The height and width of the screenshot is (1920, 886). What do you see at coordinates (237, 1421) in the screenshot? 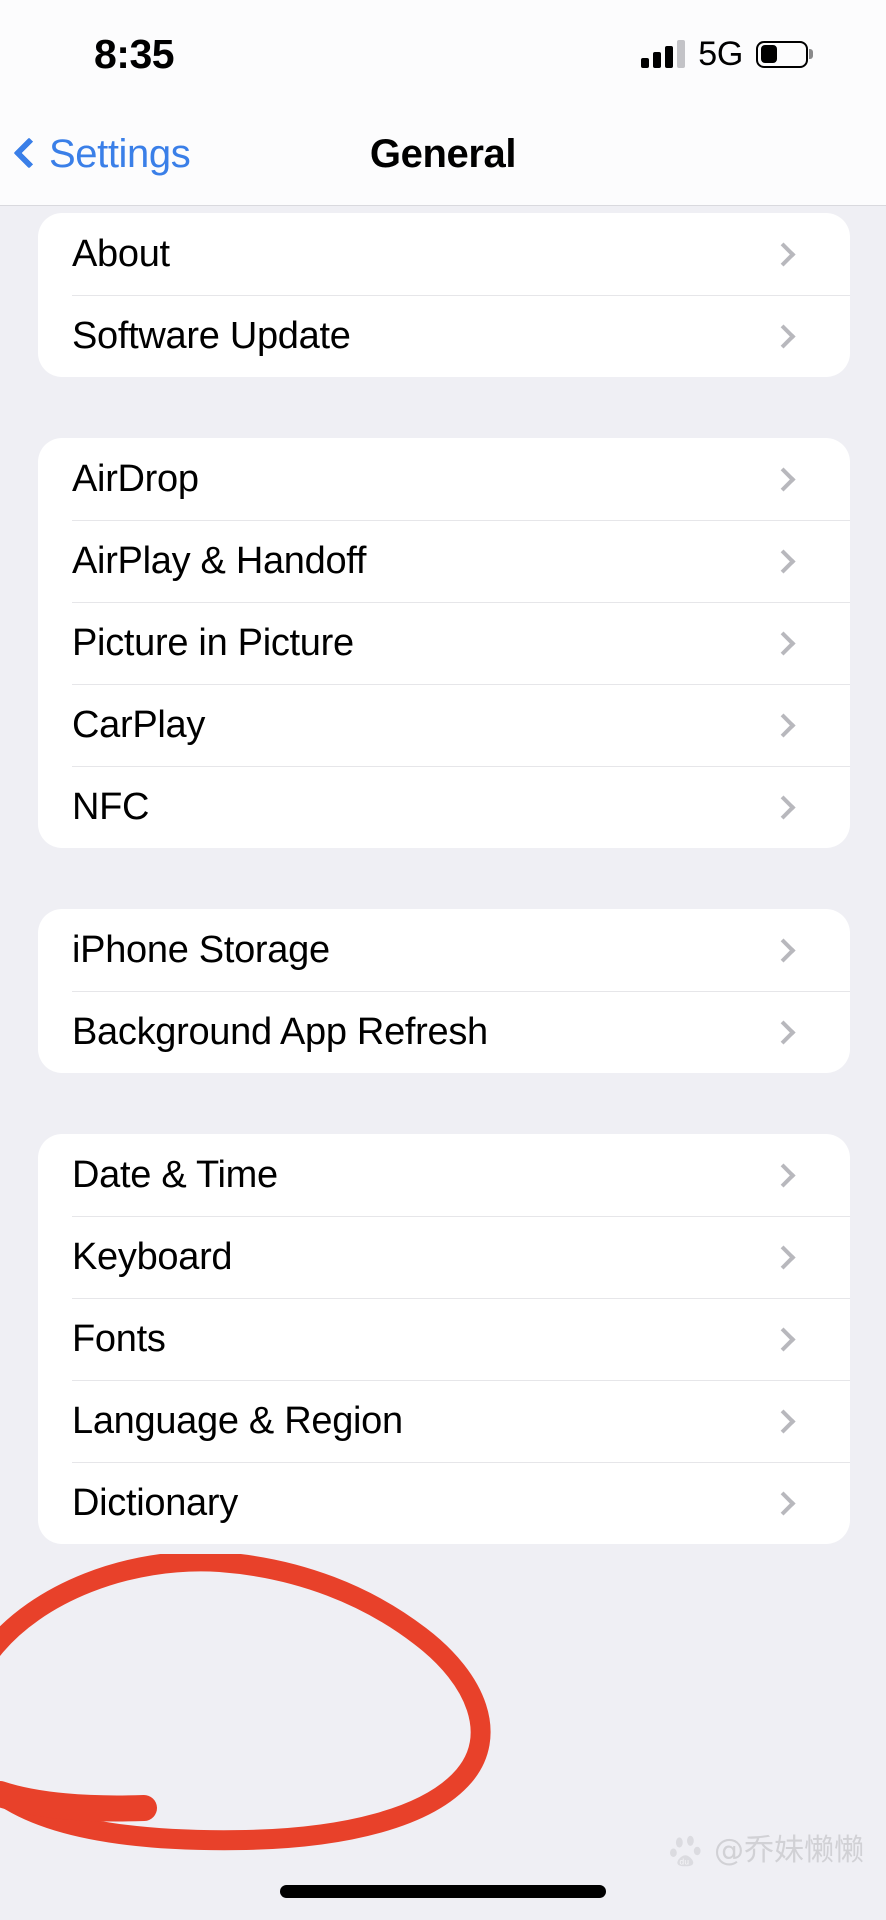
I see `settings-row-label: Language & Region` at bounding box center [237, 1421].